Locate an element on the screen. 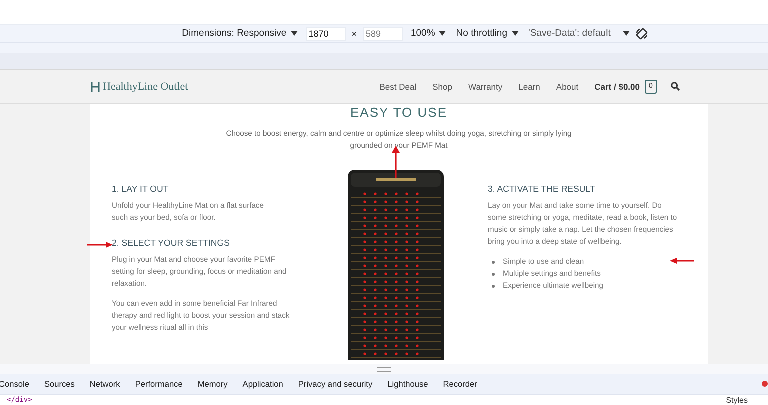 The height and width of the screenshot is (405, 768). zoom-dropdown: 100% is located at coordinates (428, 33).